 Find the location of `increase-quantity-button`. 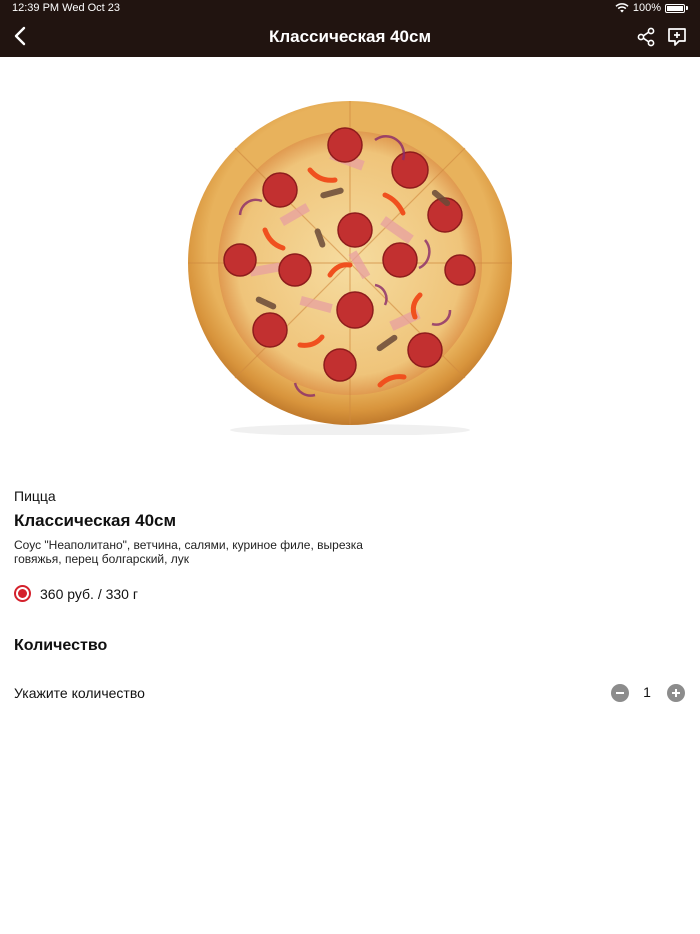

increase-quantity-button is located at coordinates (676, 693).